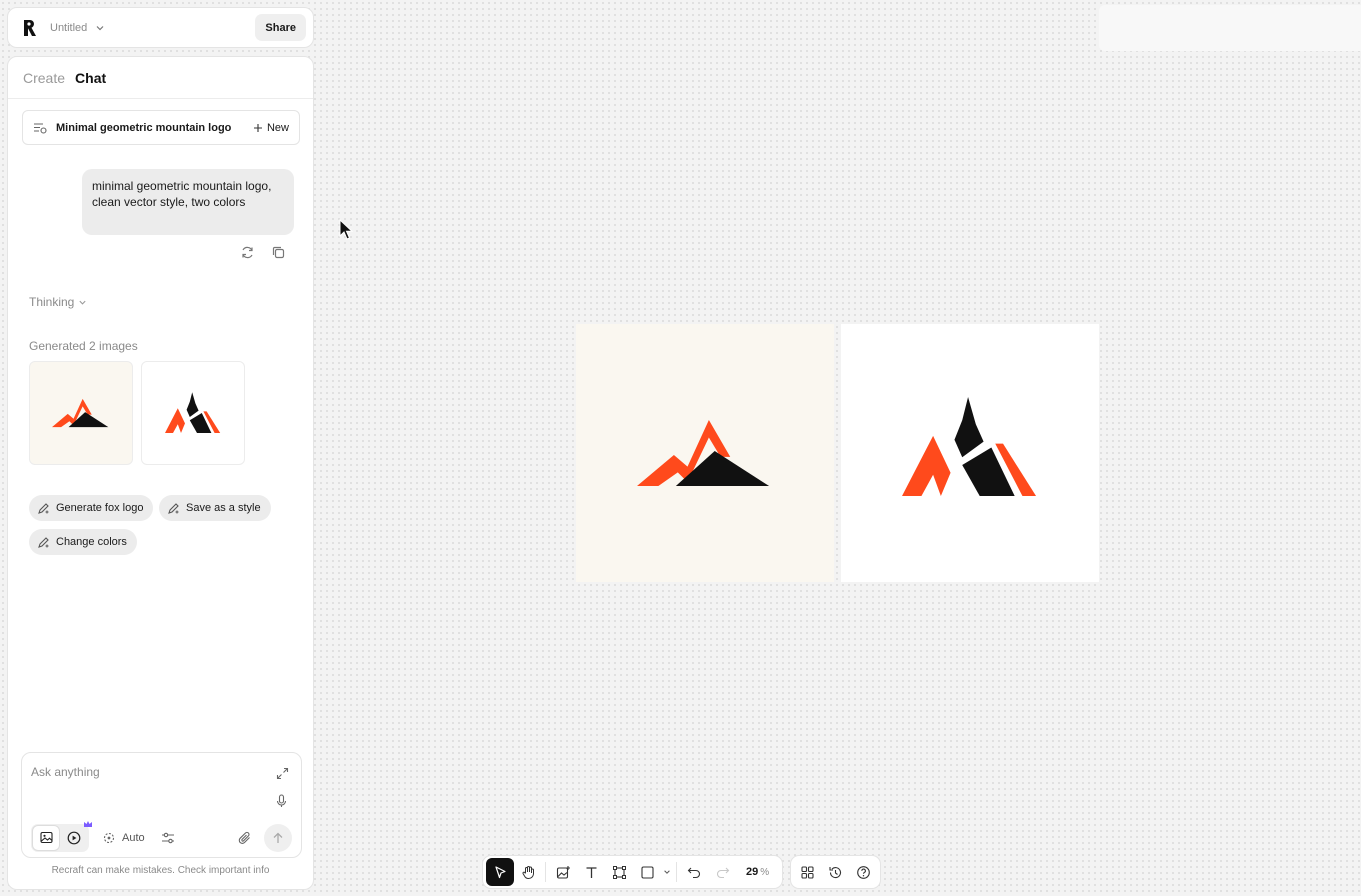 This screenshot has height=896, width=1361. I want to click on hand-icon, so click(527, 872).